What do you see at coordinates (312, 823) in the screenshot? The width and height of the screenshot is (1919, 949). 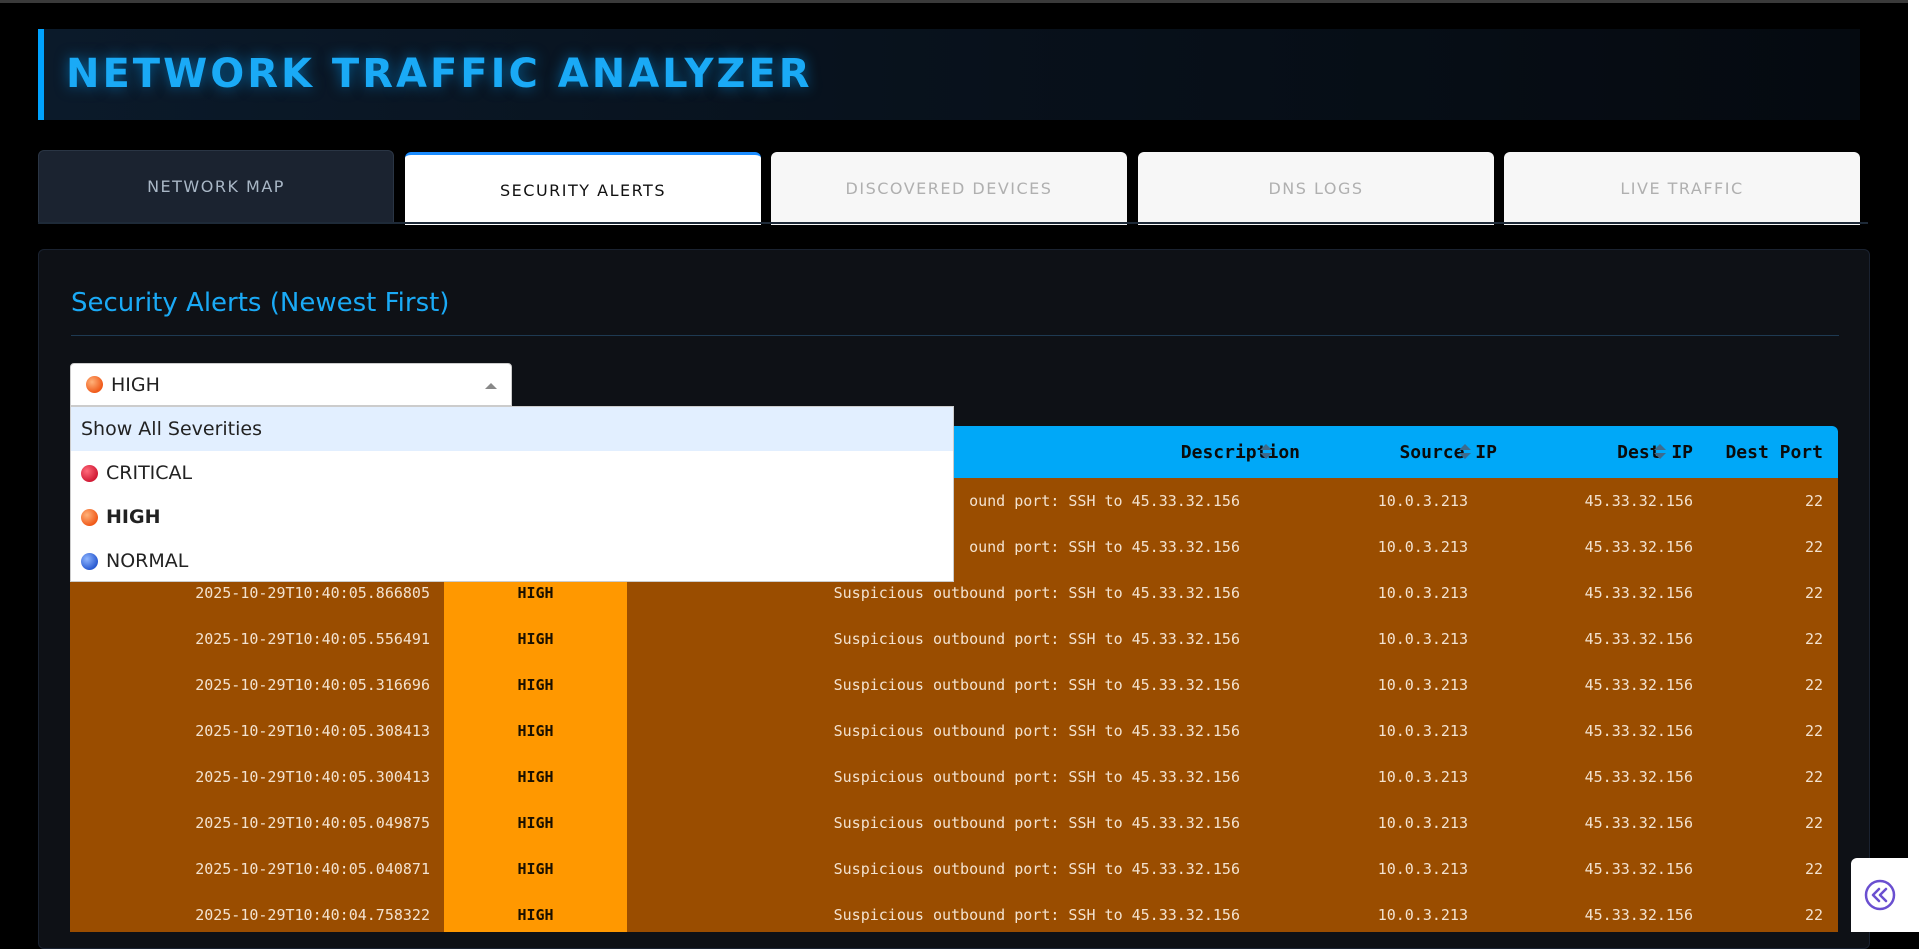 I see `cell-timestamp: 2025-10-29T10:40:05.049875` at bounding box center [312, 823].